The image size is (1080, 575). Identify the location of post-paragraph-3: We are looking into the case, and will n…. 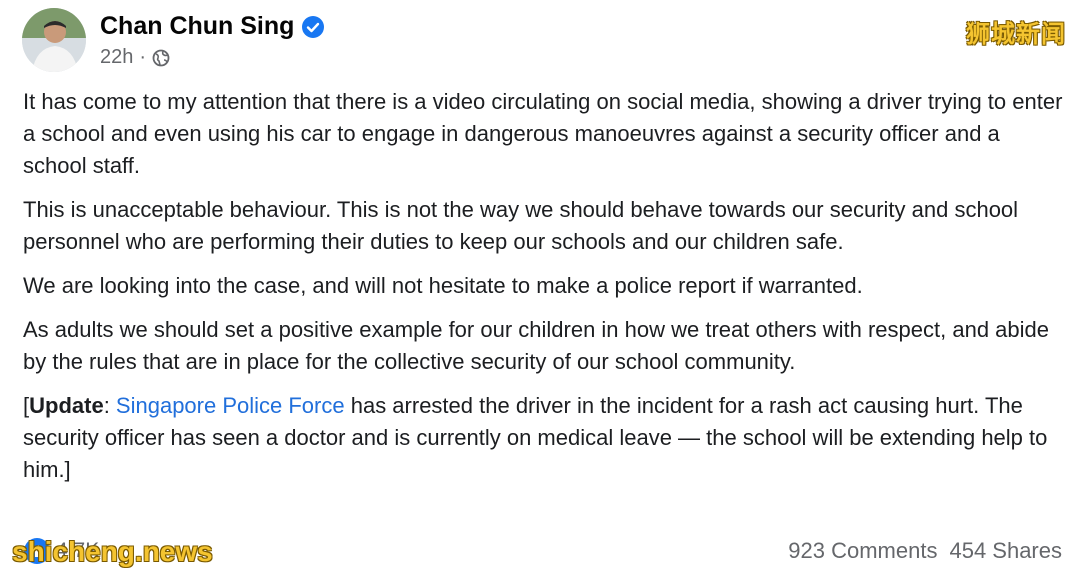
(443, 285).